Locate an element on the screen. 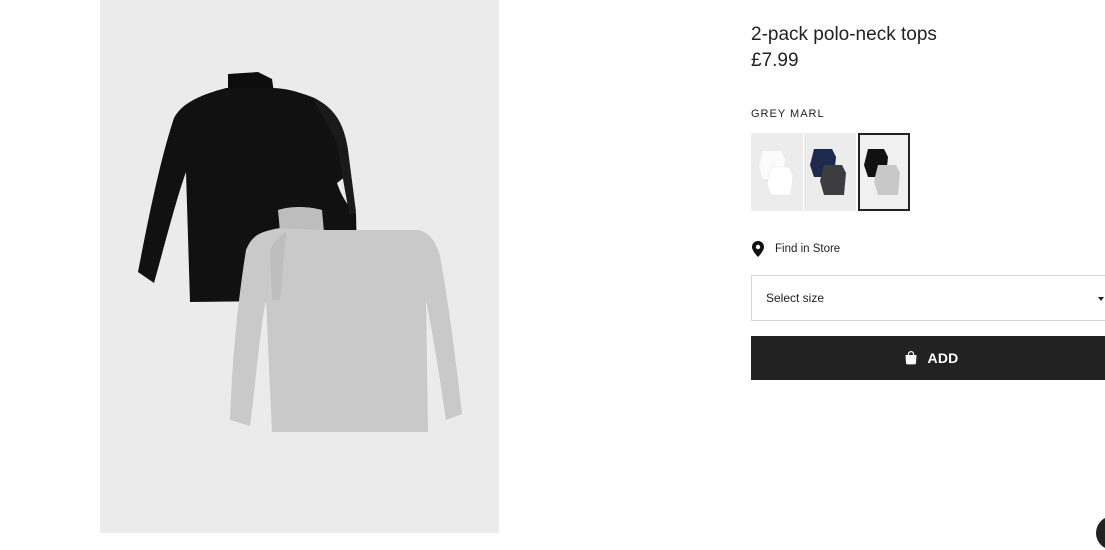  size-select-placeholder: Select size is located at coordinates (795, 298).